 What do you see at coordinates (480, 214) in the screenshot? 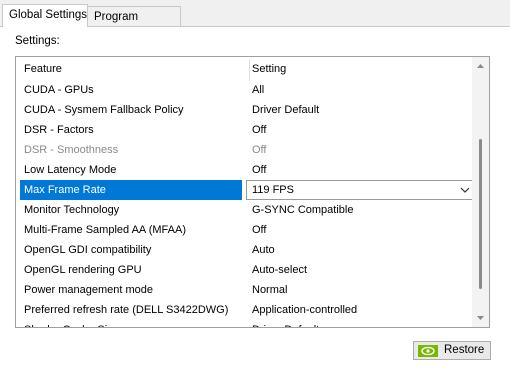
I see `scrollbar-thumb` at bounding box center [480, 214].